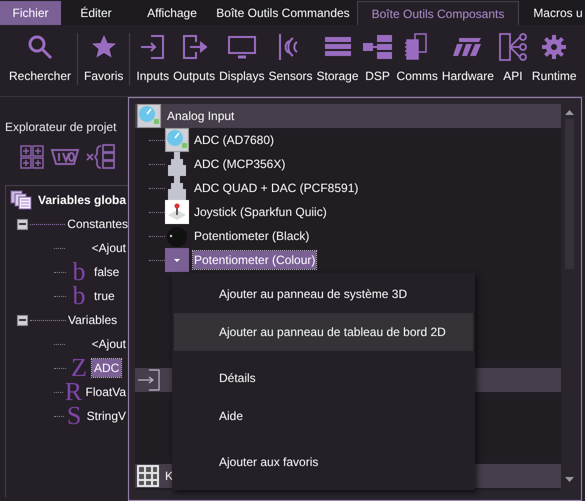 This screenshot has height=501, width=585. Describe the element at coordinates (251, 236) in the screenshot. I see `component-item: Potentiometer (Black)` at that location.